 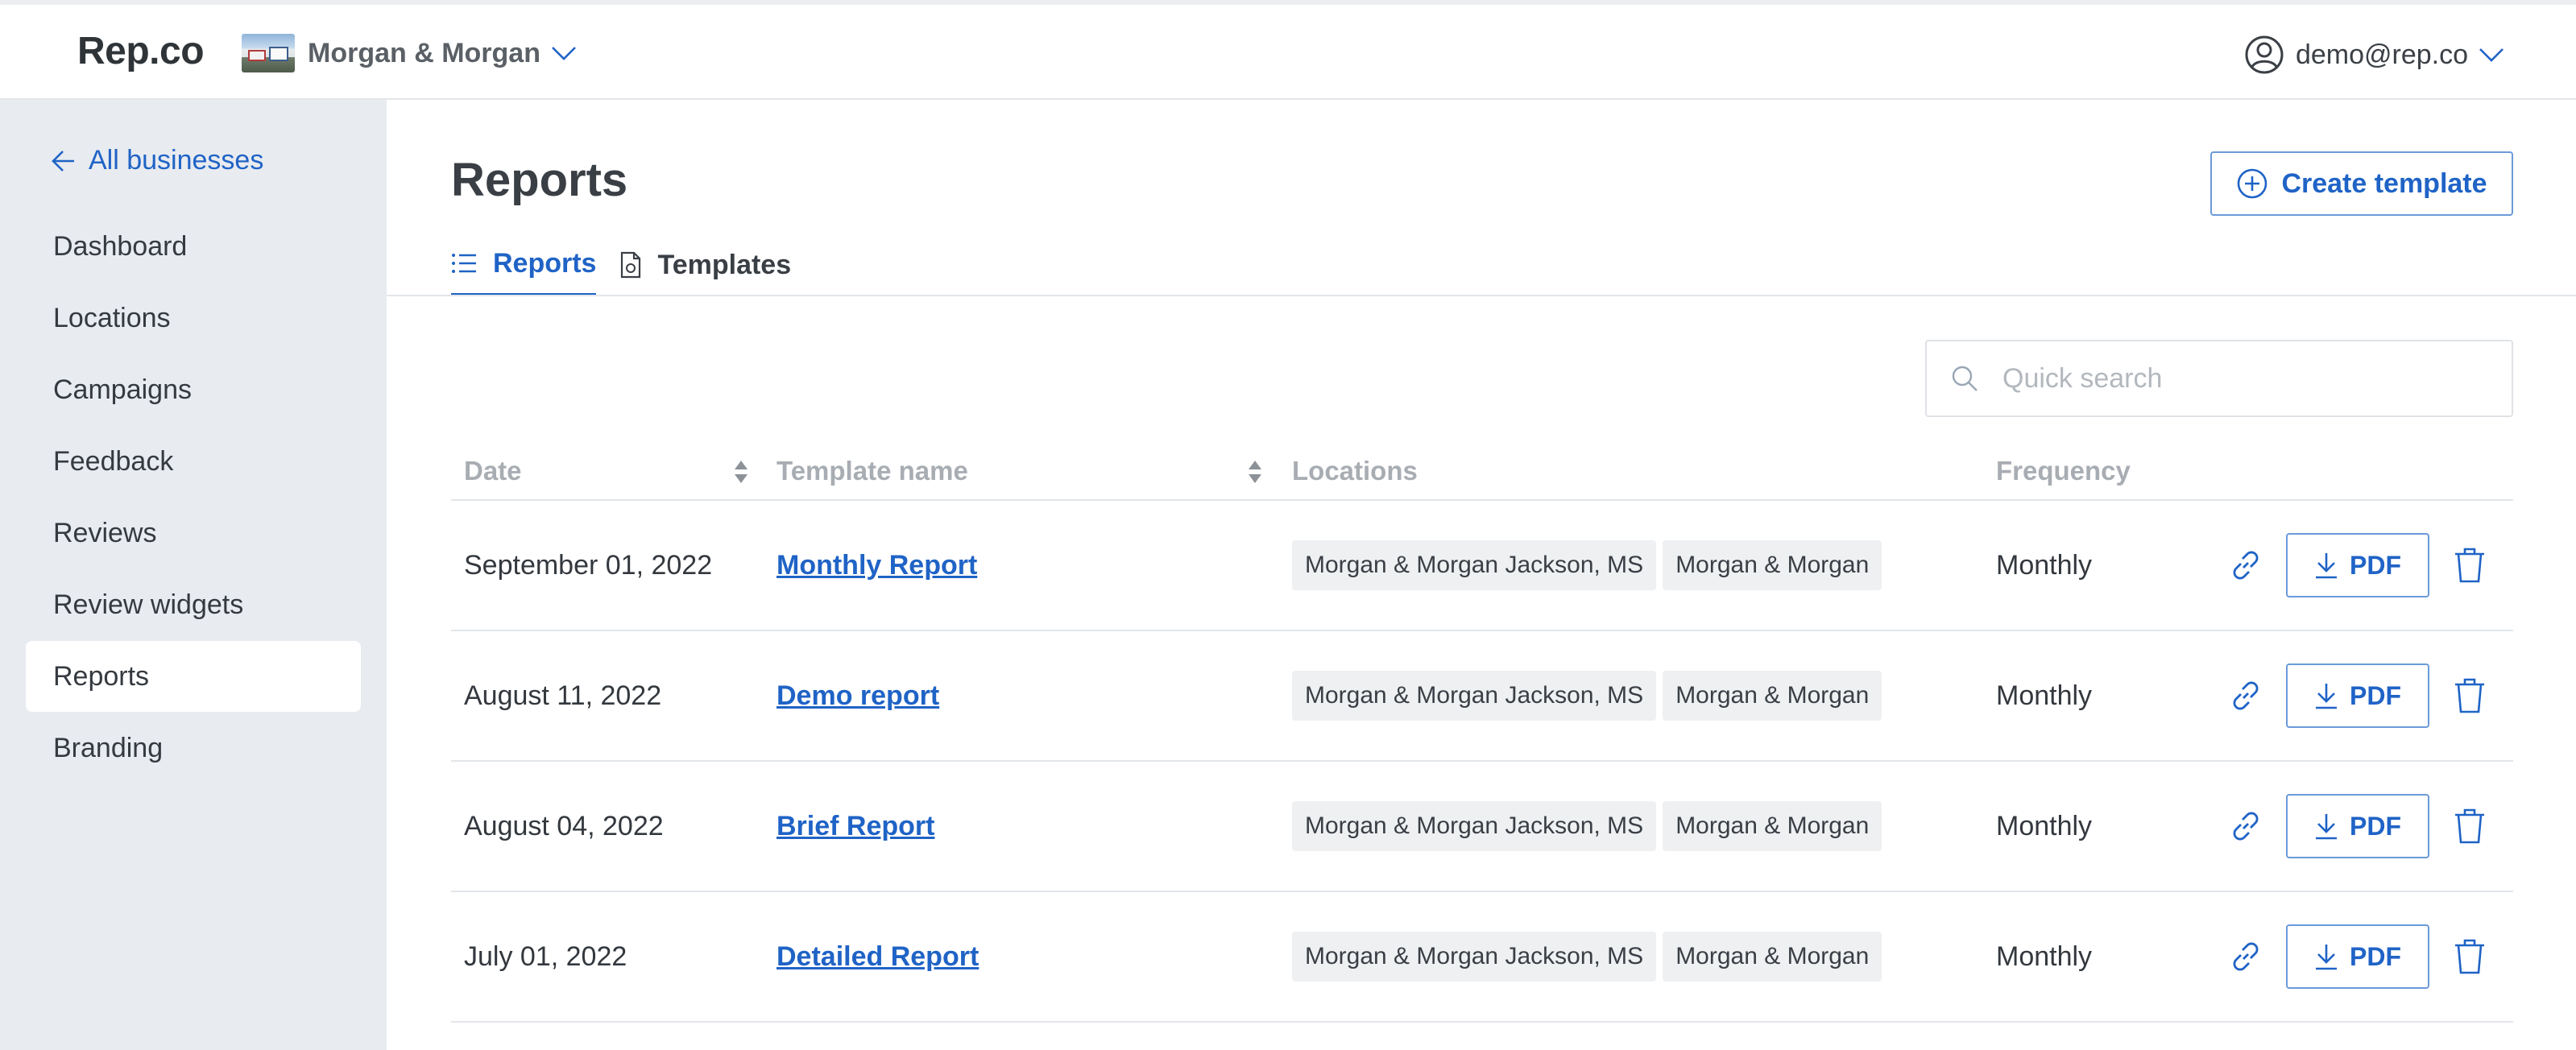 What do you see at coordinates (2384, 183) in the screenshot?
I see `create-template-label: Create template` at bounding box center [2384, 183].